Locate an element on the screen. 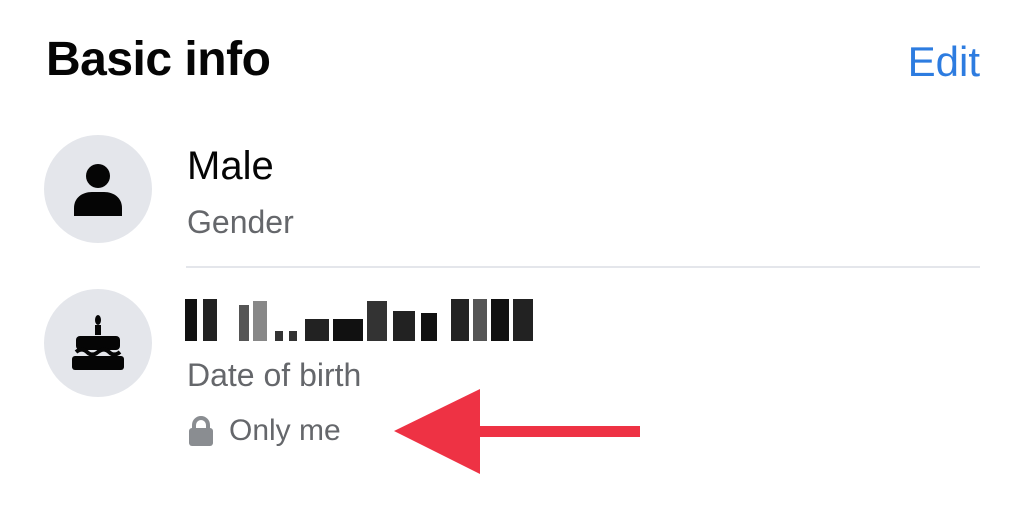  date-of-birth-label: Date of birth is located at coordinates (274, 375).